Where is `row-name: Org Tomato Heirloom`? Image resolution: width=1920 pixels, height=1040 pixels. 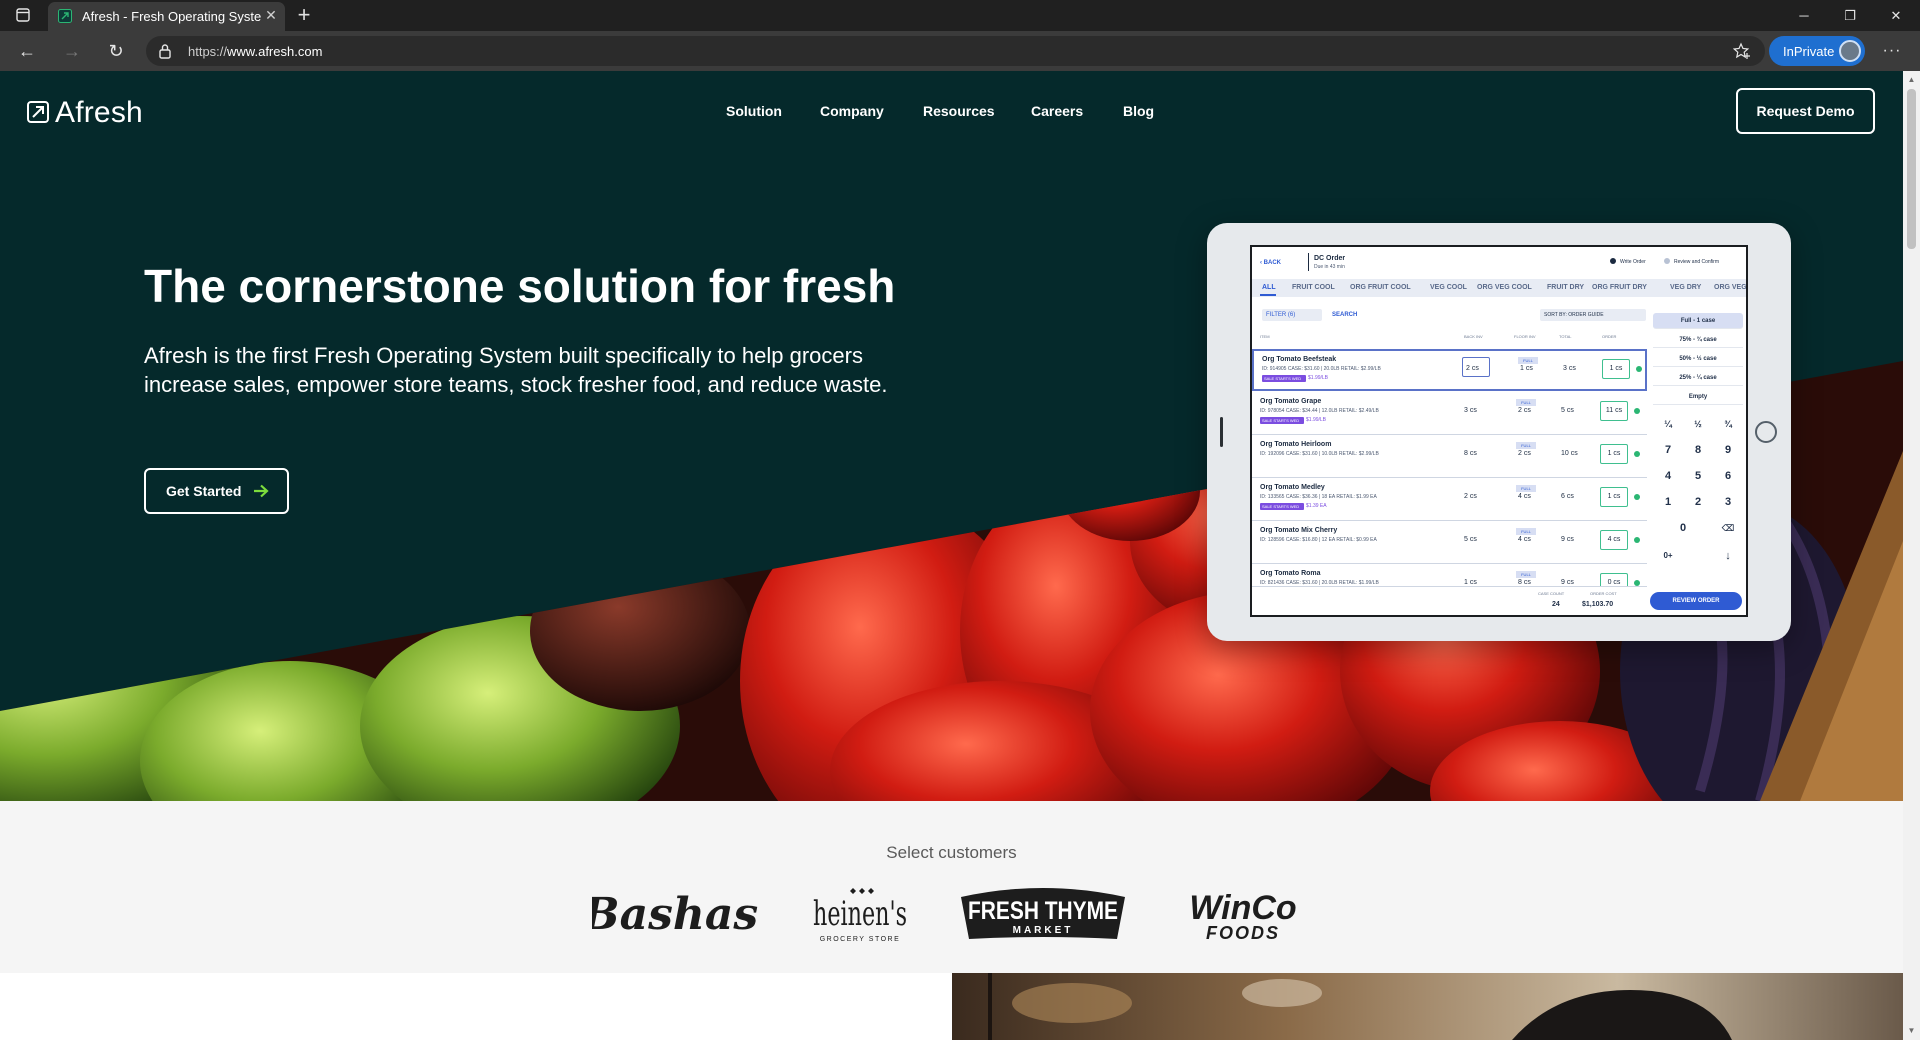 row-name: Org Tomato Heirloom is located at coordinates (1296, 444).